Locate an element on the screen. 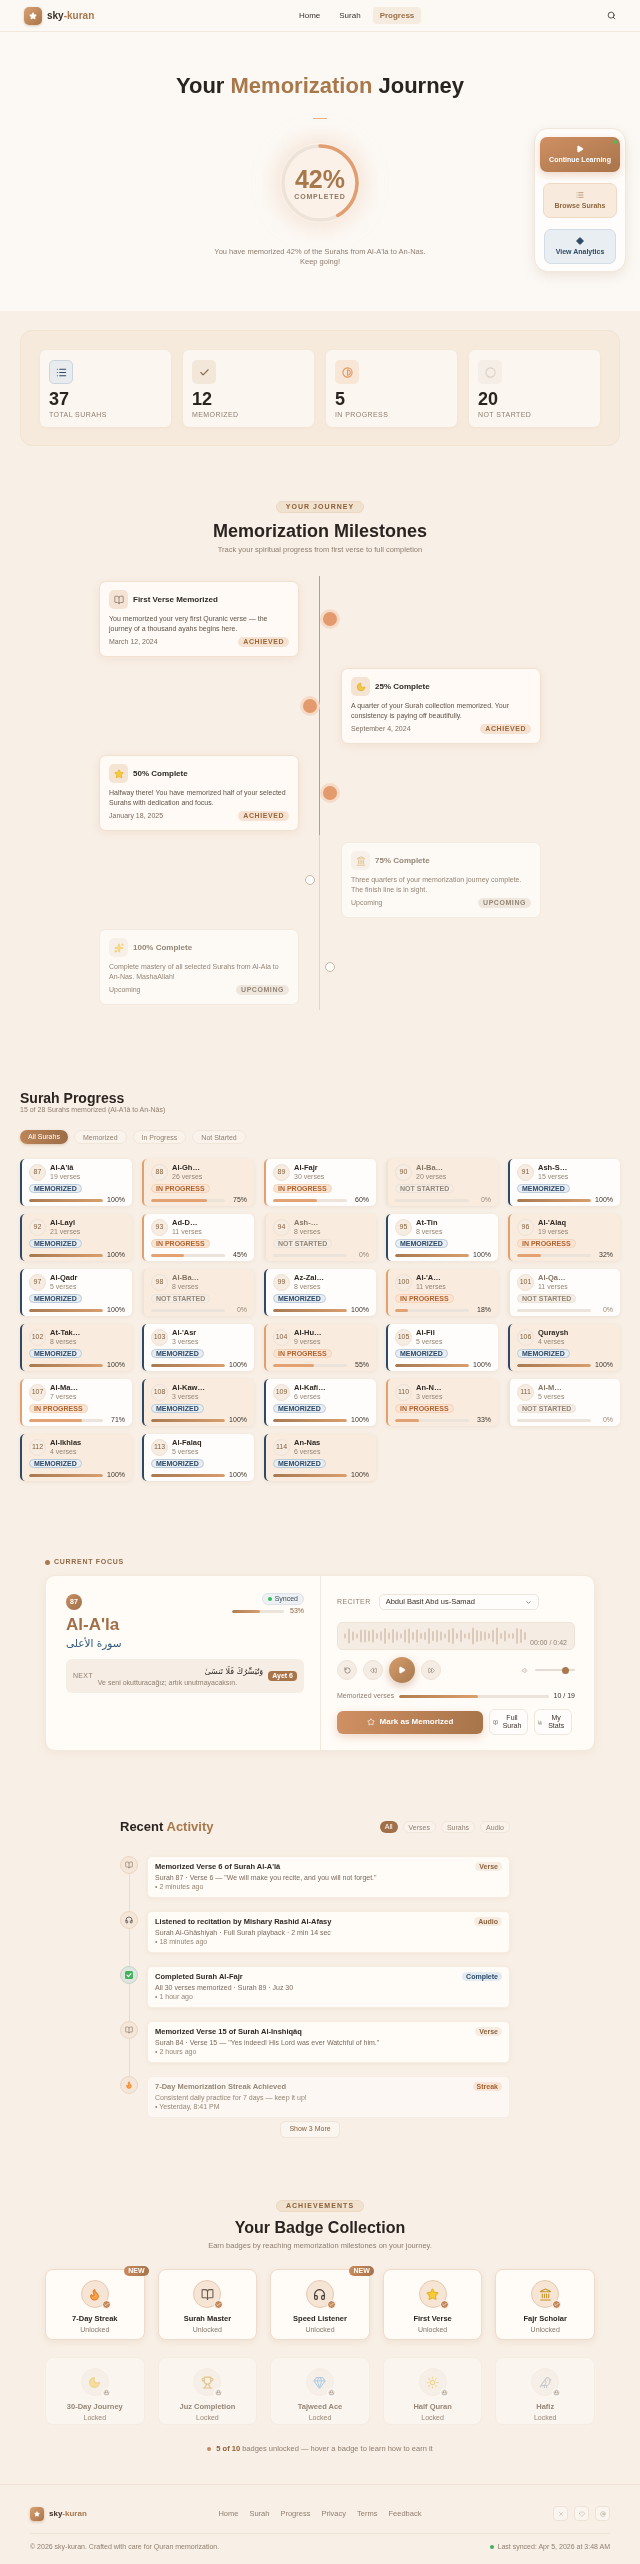  replay-button is located at coordinates (347, 1670).